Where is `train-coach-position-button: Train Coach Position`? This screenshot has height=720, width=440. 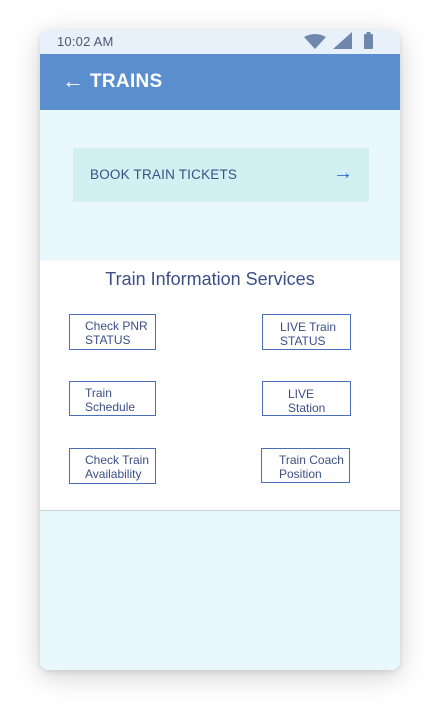
train-coach-position-button: Train Coach Position is located at coordinates (305, 465).